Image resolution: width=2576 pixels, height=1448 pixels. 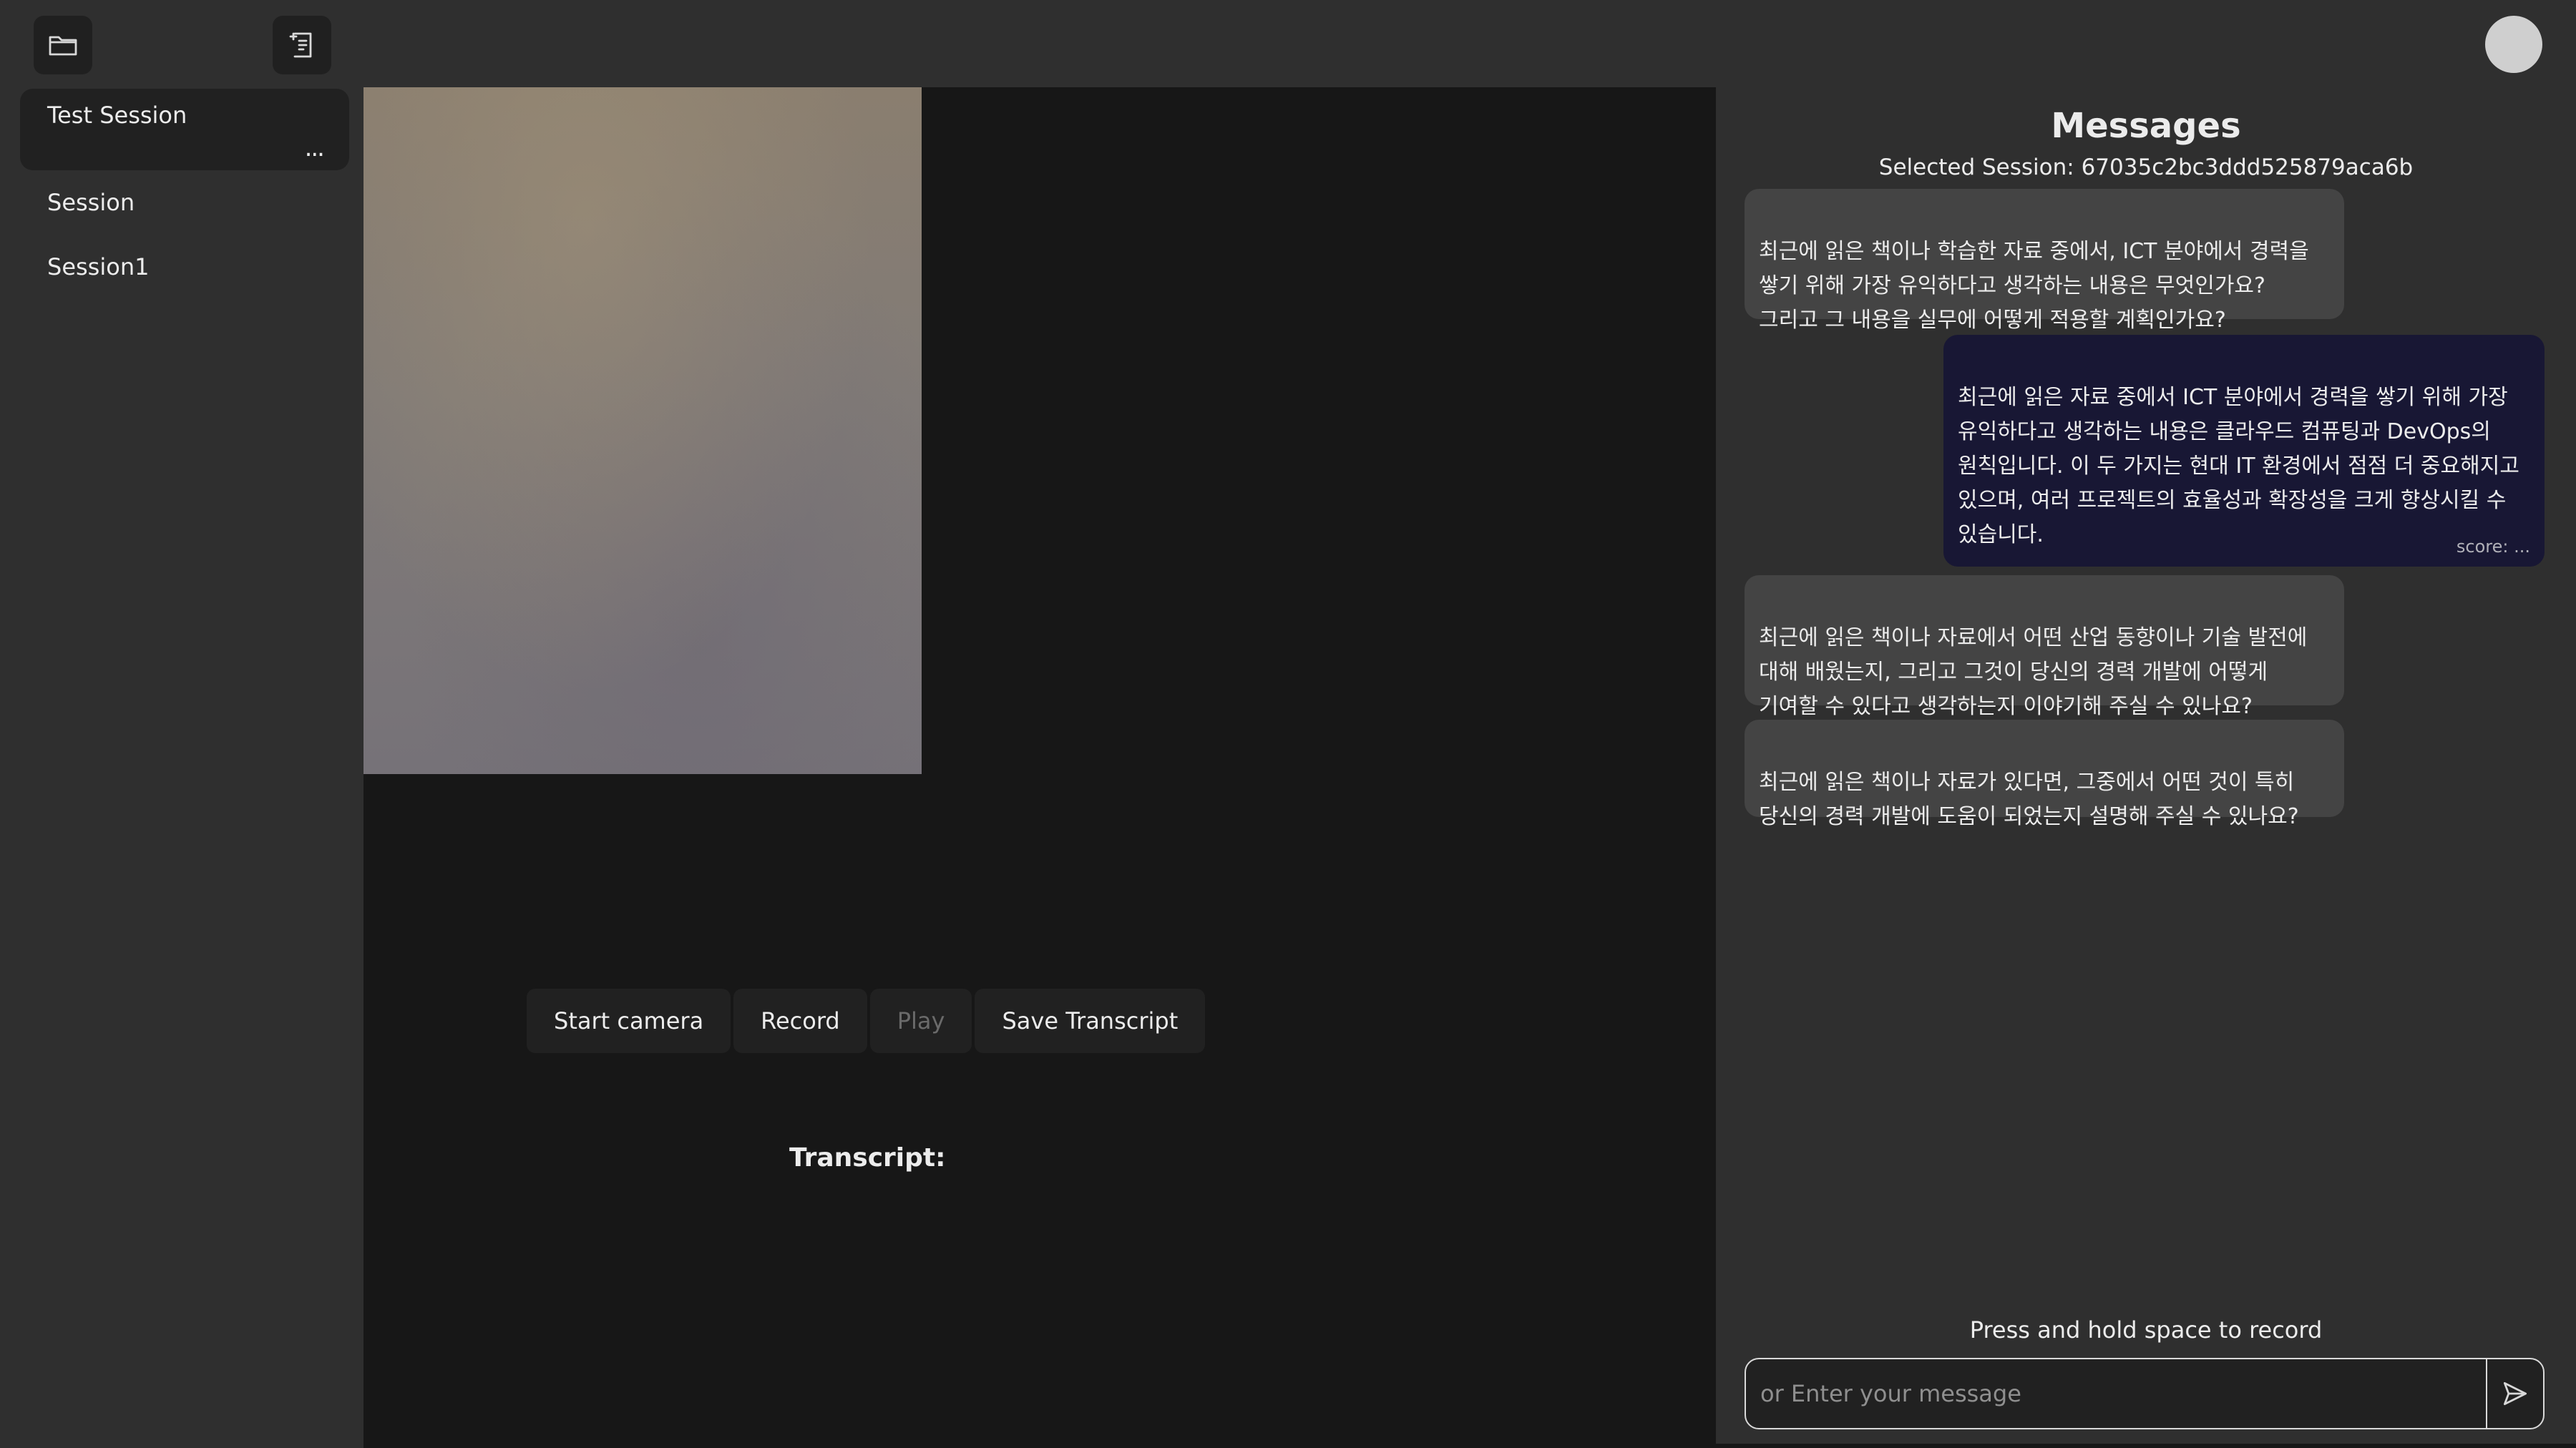 What do you see at coordinates (184, 197) in the screenshot?
I see `session-item-session: Session` at bounding box center [184, 197].